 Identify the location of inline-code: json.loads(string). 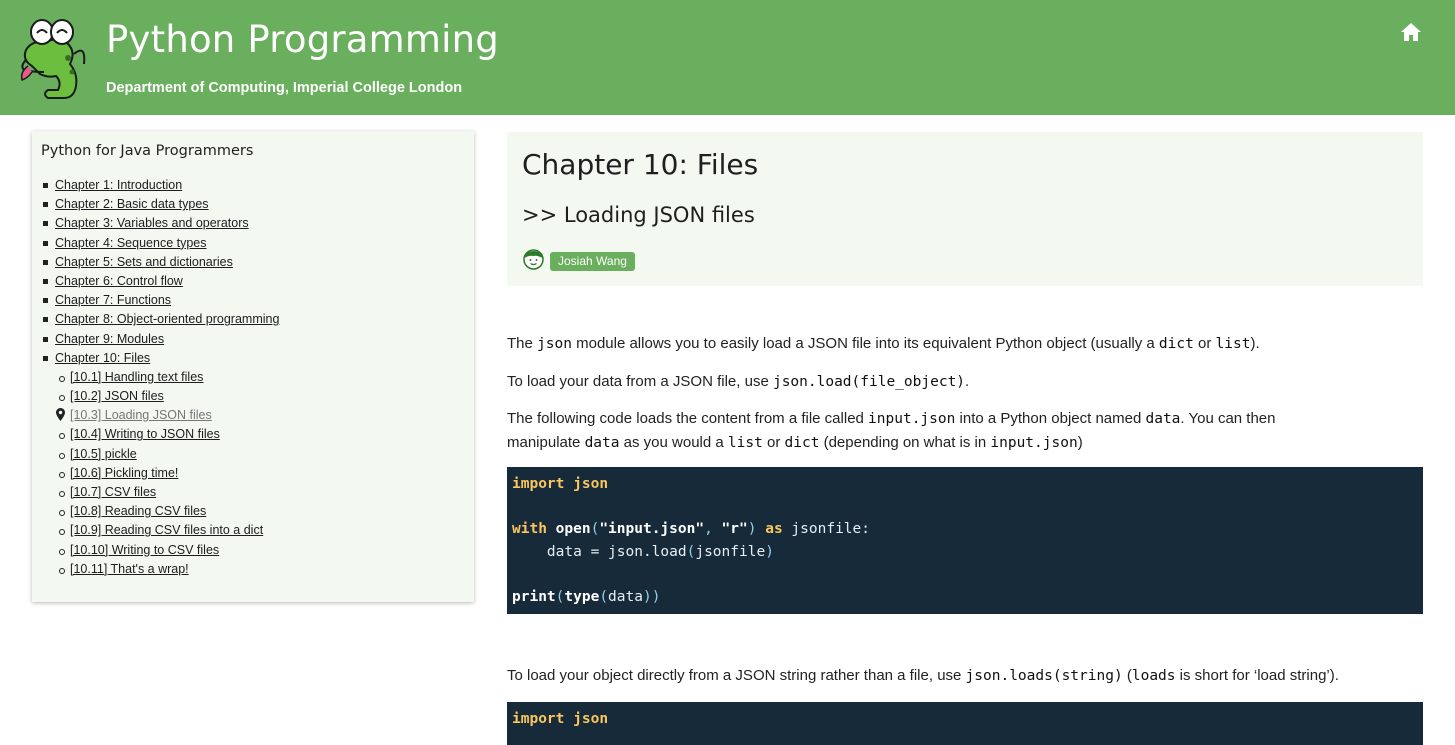
(1044, 676).